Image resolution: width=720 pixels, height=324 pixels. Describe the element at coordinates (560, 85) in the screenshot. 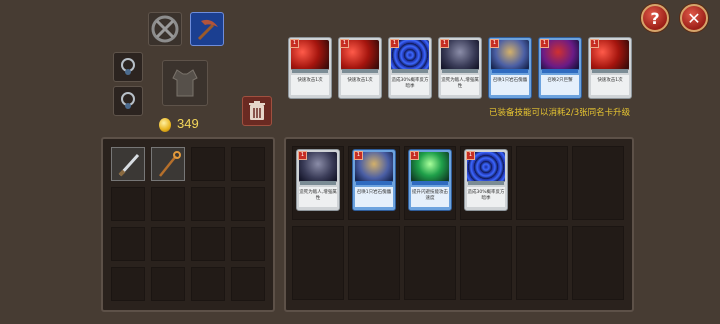

I see `card-description: 召唤2只巨蟹` at that location.